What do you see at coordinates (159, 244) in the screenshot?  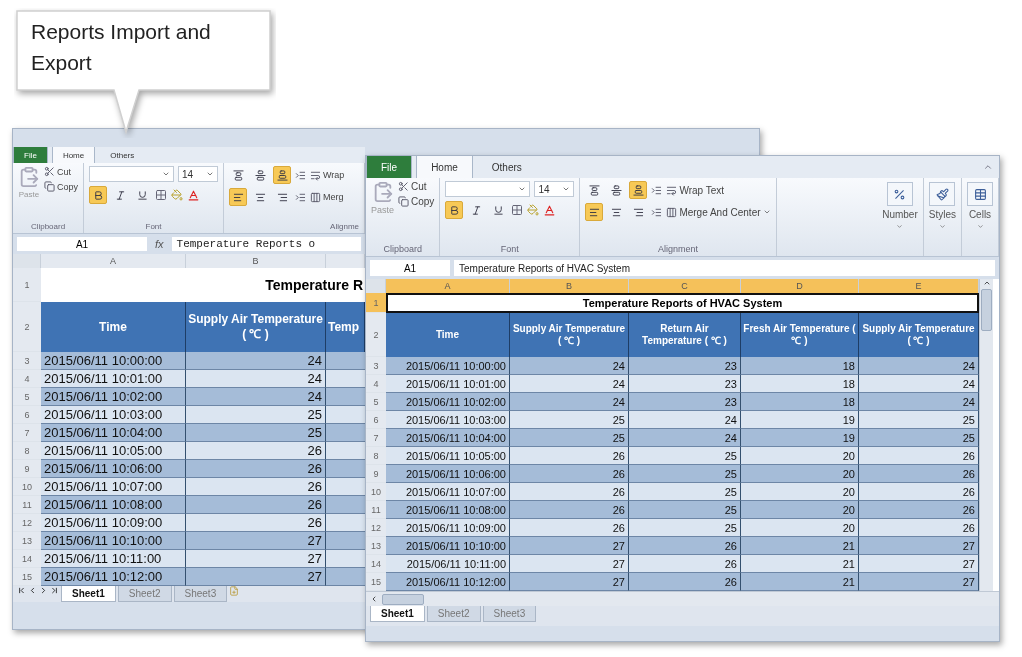 I see `function-label: fx` at bounding box center [159, 244].